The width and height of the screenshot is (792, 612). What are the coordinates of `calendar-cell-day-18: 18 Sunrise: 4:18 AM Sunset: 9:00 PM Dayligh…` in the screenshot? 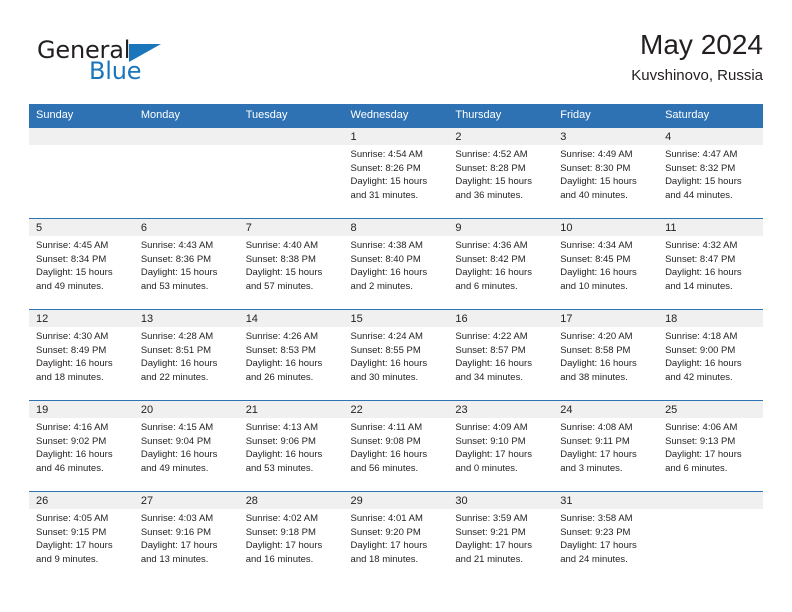 It's located at (710, 355).